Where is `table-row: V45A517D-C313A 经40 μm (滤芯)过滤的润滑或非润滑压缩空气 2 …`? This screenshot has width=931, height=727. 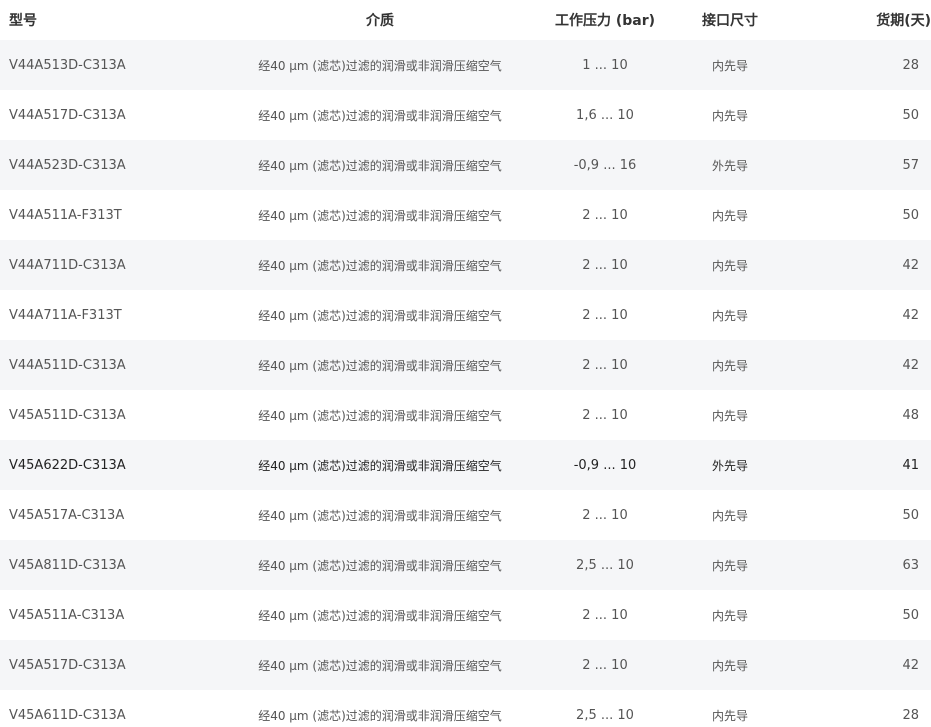 table-row: V45A517D-C313A 经40 μm (滤芯)过滤的润滑或非润滑压缩空气 2 … is located at coordinates (465, 665).